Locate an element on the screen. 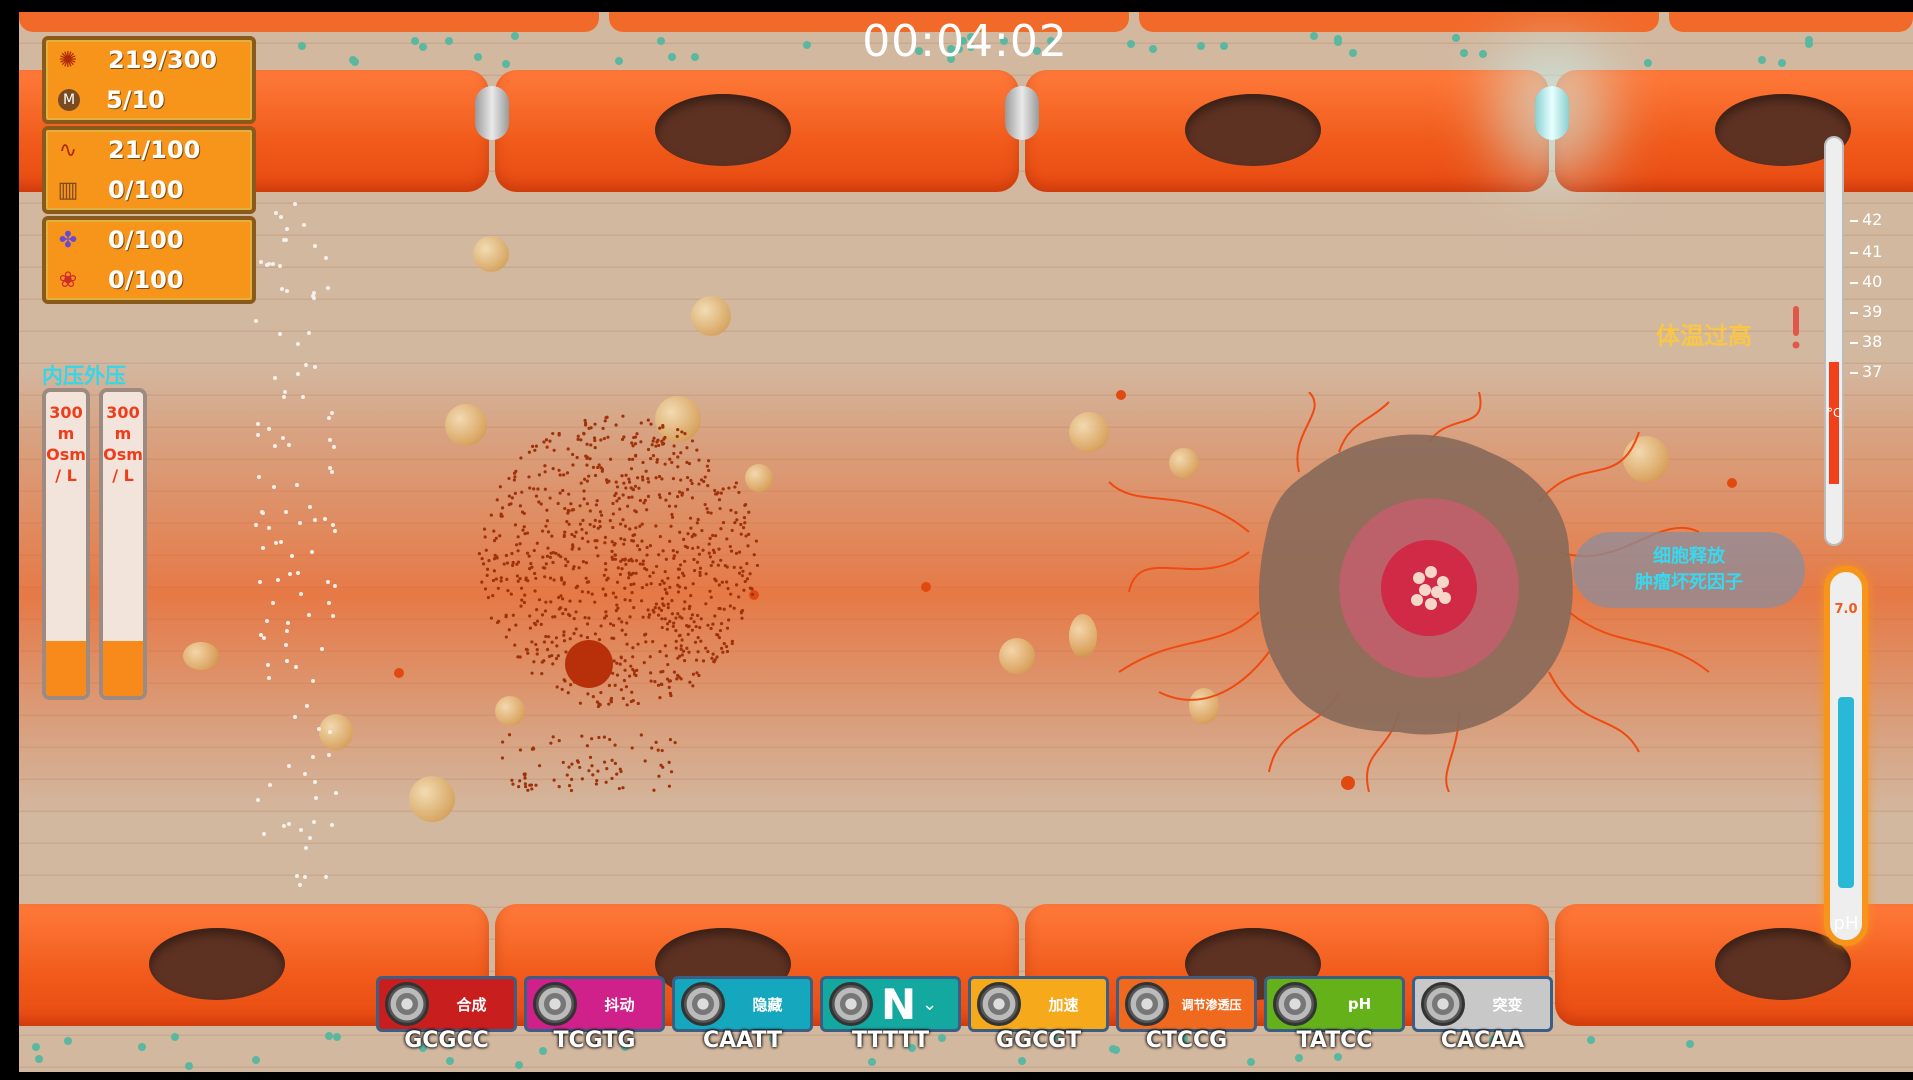 The width and height of the screenshot is (1913, 1080). gene-tool-button: 突变 is located at coordinates (1482, 1004).